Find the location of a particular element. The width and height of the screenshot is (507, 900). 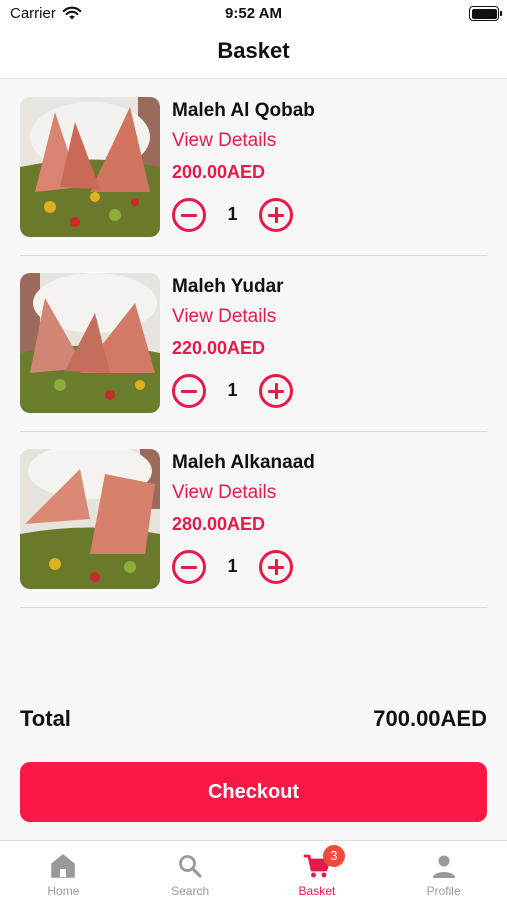

tab-label: Basket is located at coordinates (317, 891).